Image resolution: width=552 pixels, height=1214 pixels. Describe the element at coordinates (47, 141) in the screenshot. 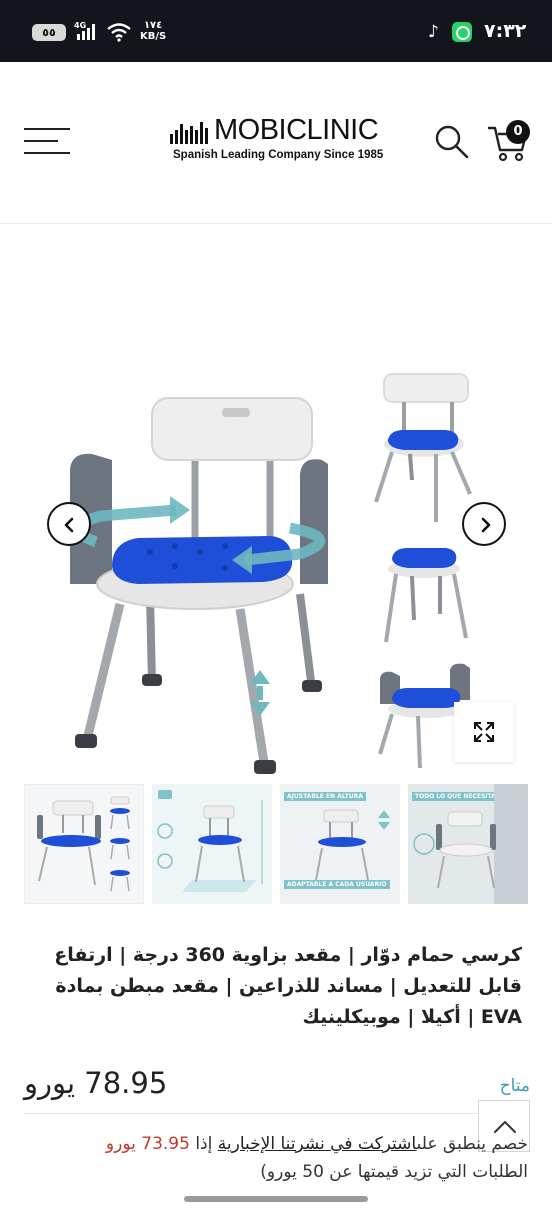

I see `menu-icon` at that location.